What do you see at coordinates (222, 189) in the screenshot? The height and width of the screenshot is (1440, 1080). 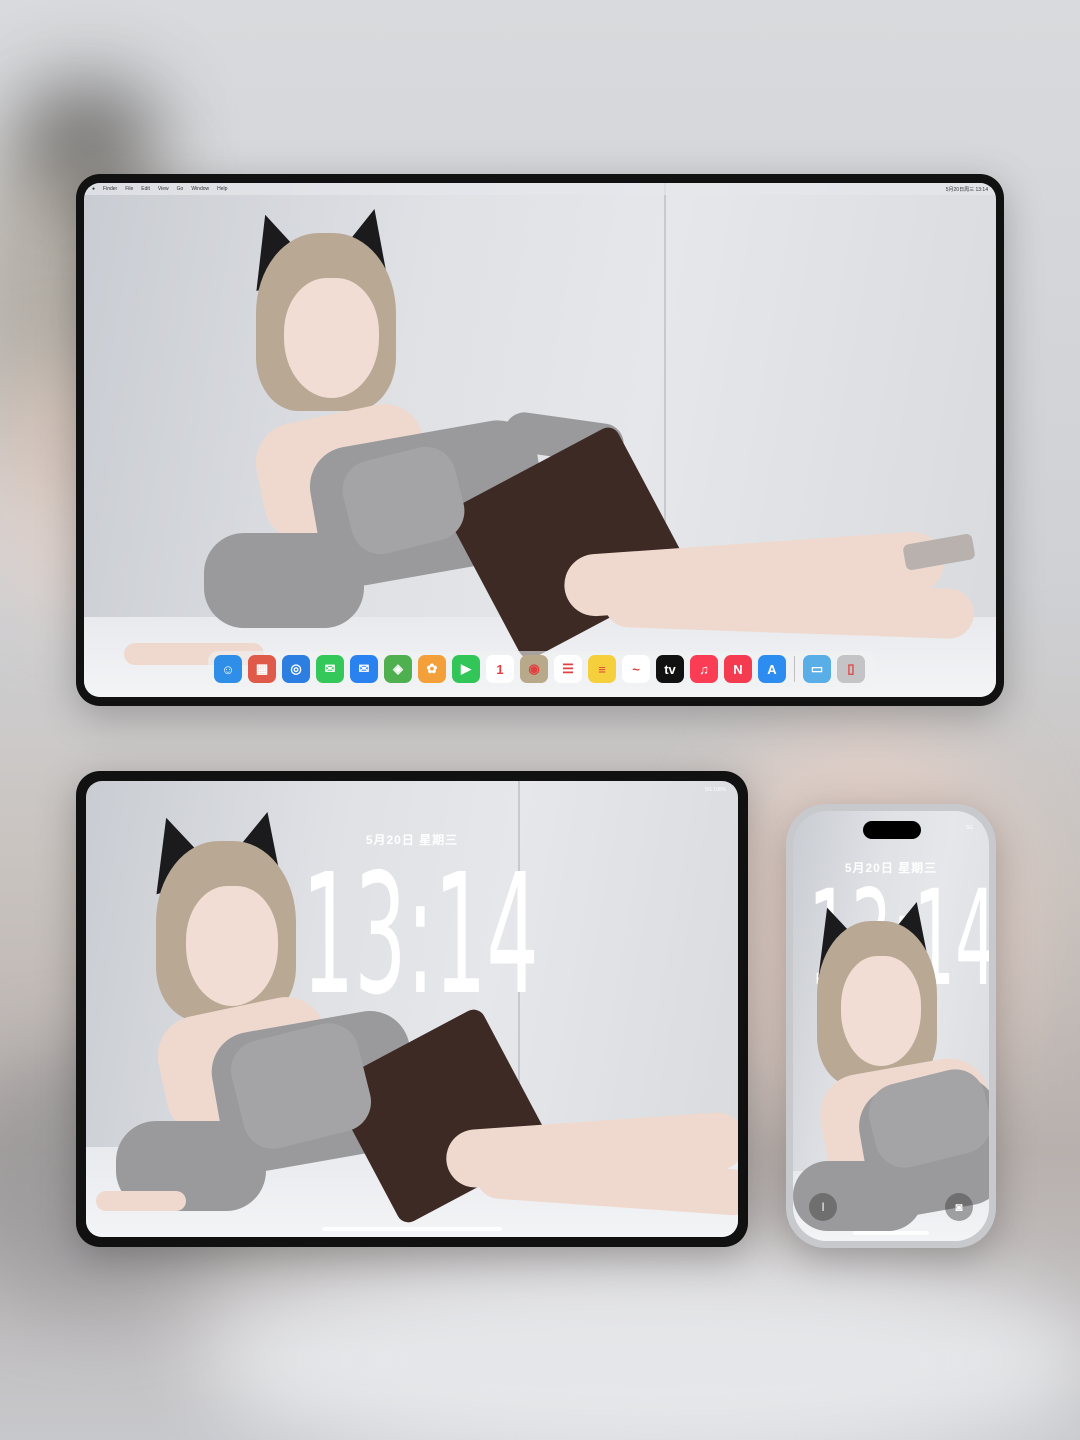 I see `menu-help: Help` at bounding box center [222, 189].